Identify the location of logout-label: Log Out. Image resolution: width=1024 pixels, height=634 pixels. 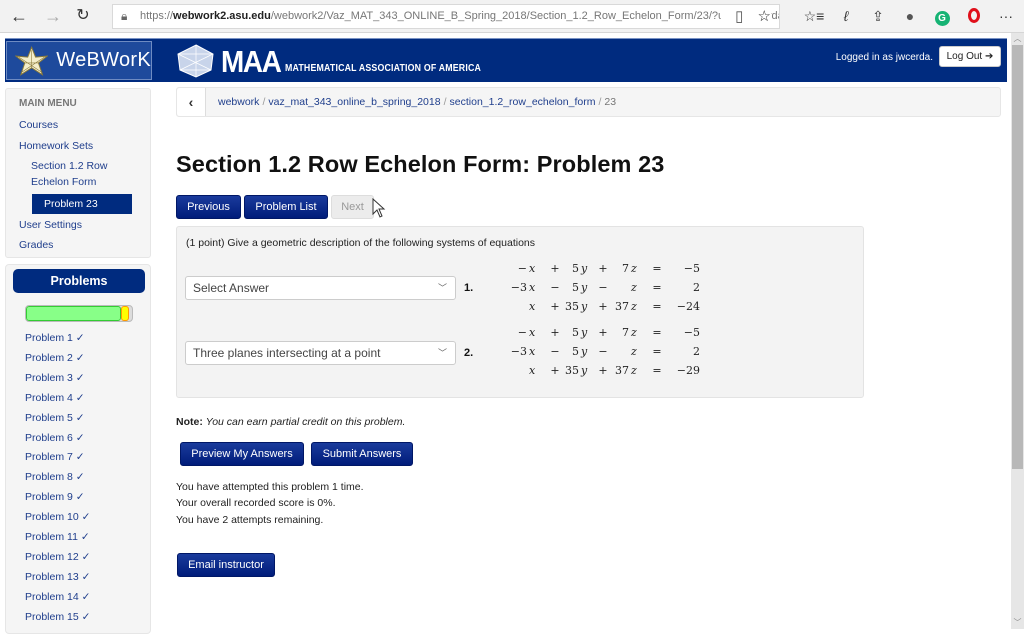
(964, 56).